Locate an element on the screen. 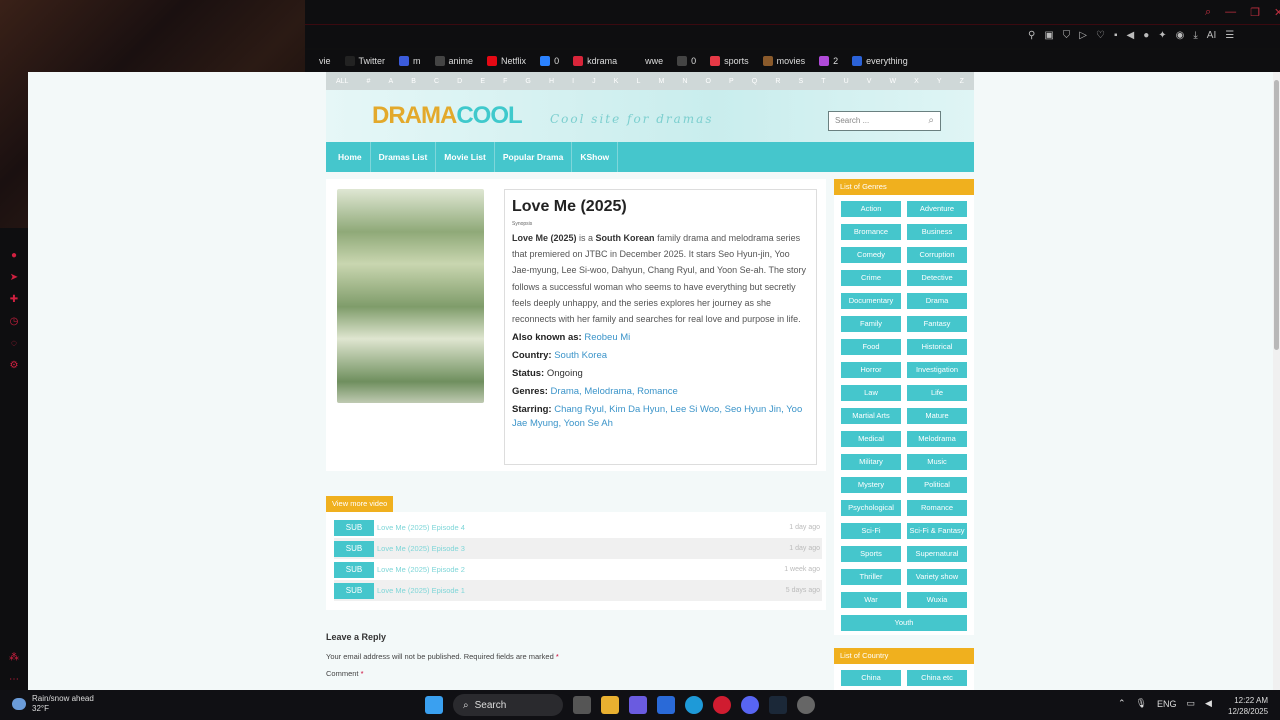 Image resolution: width=1280 pixels, height=720 pixels. search-icon: ⌕ is located at coordinates (1208, 12).